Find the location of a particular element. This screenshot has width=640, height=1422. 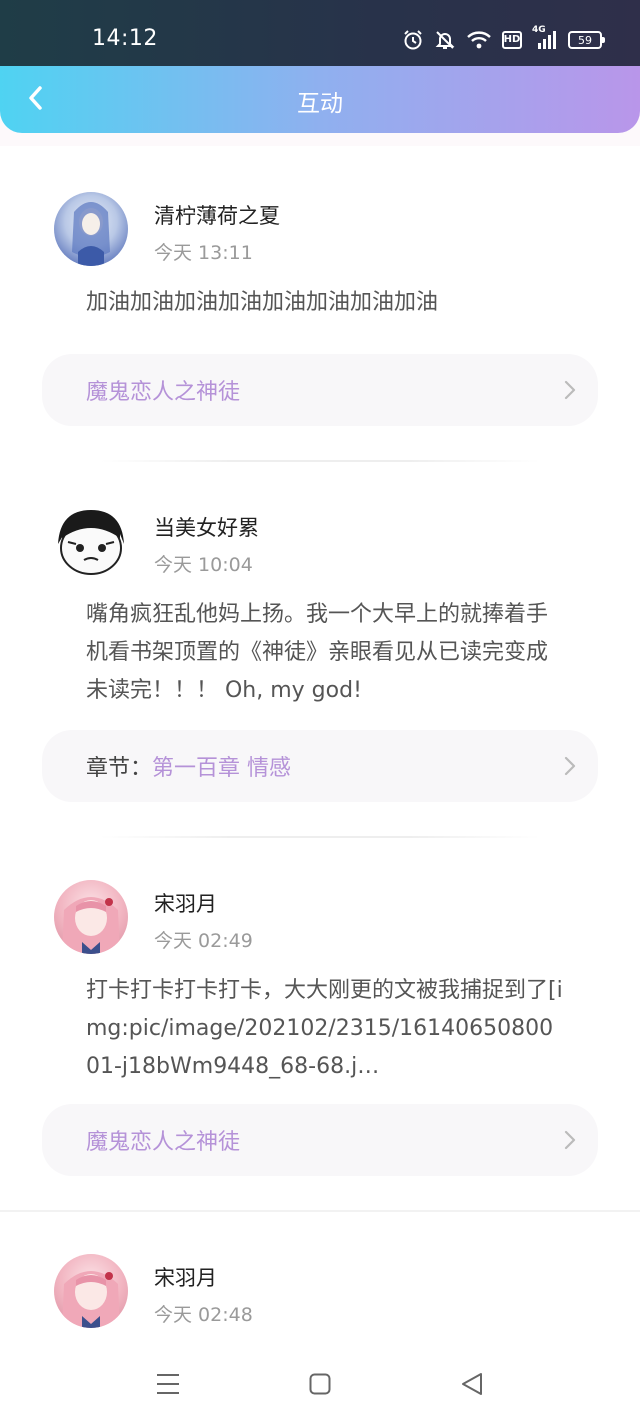

user-name: 当美女好累 is located at coordinates (206, 527).